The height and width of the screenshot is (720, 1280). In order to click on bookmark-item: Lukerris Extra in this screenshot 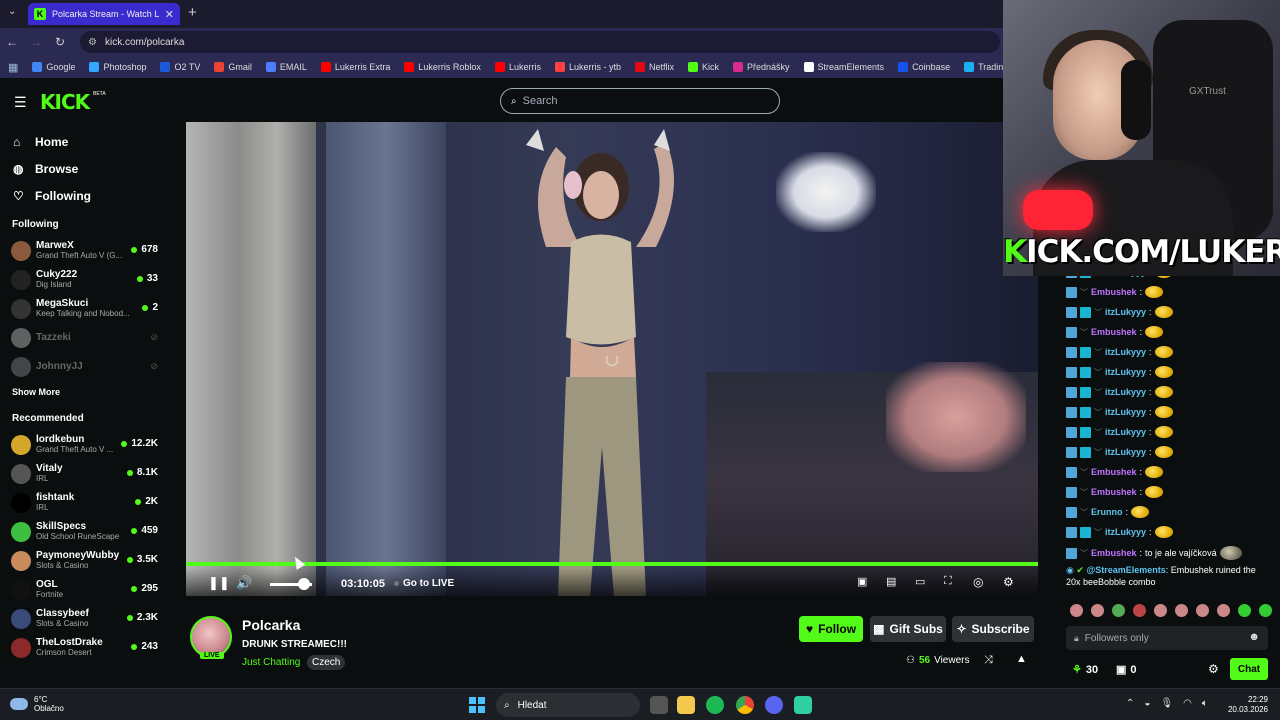, I will do `click(355, 67)`.